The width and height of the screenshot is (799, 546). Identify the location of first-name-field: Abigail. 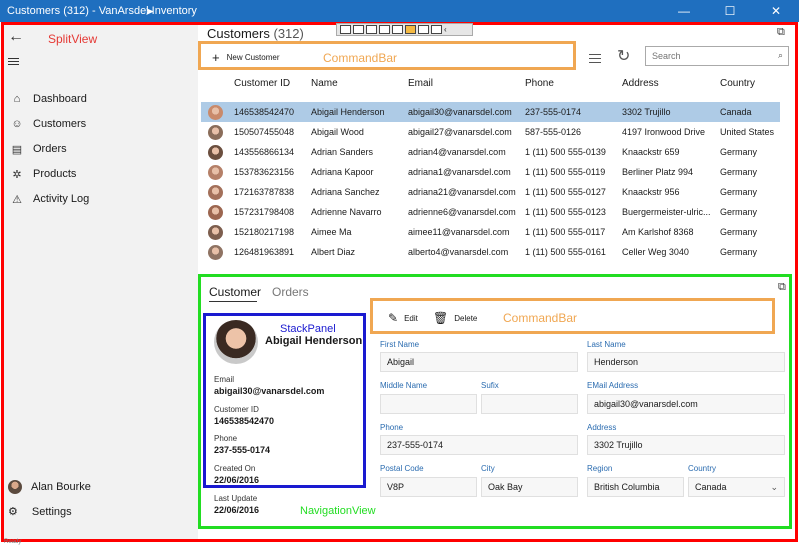
(479, 362).